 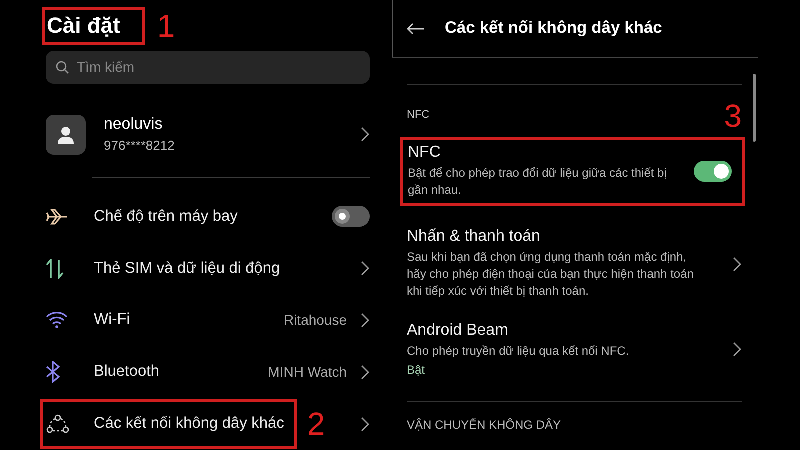 I want to click on option-row: Android Beam Cho phép truyền dữ liệu qua kết nối NFC. Bật, so click(x=574, y=349).